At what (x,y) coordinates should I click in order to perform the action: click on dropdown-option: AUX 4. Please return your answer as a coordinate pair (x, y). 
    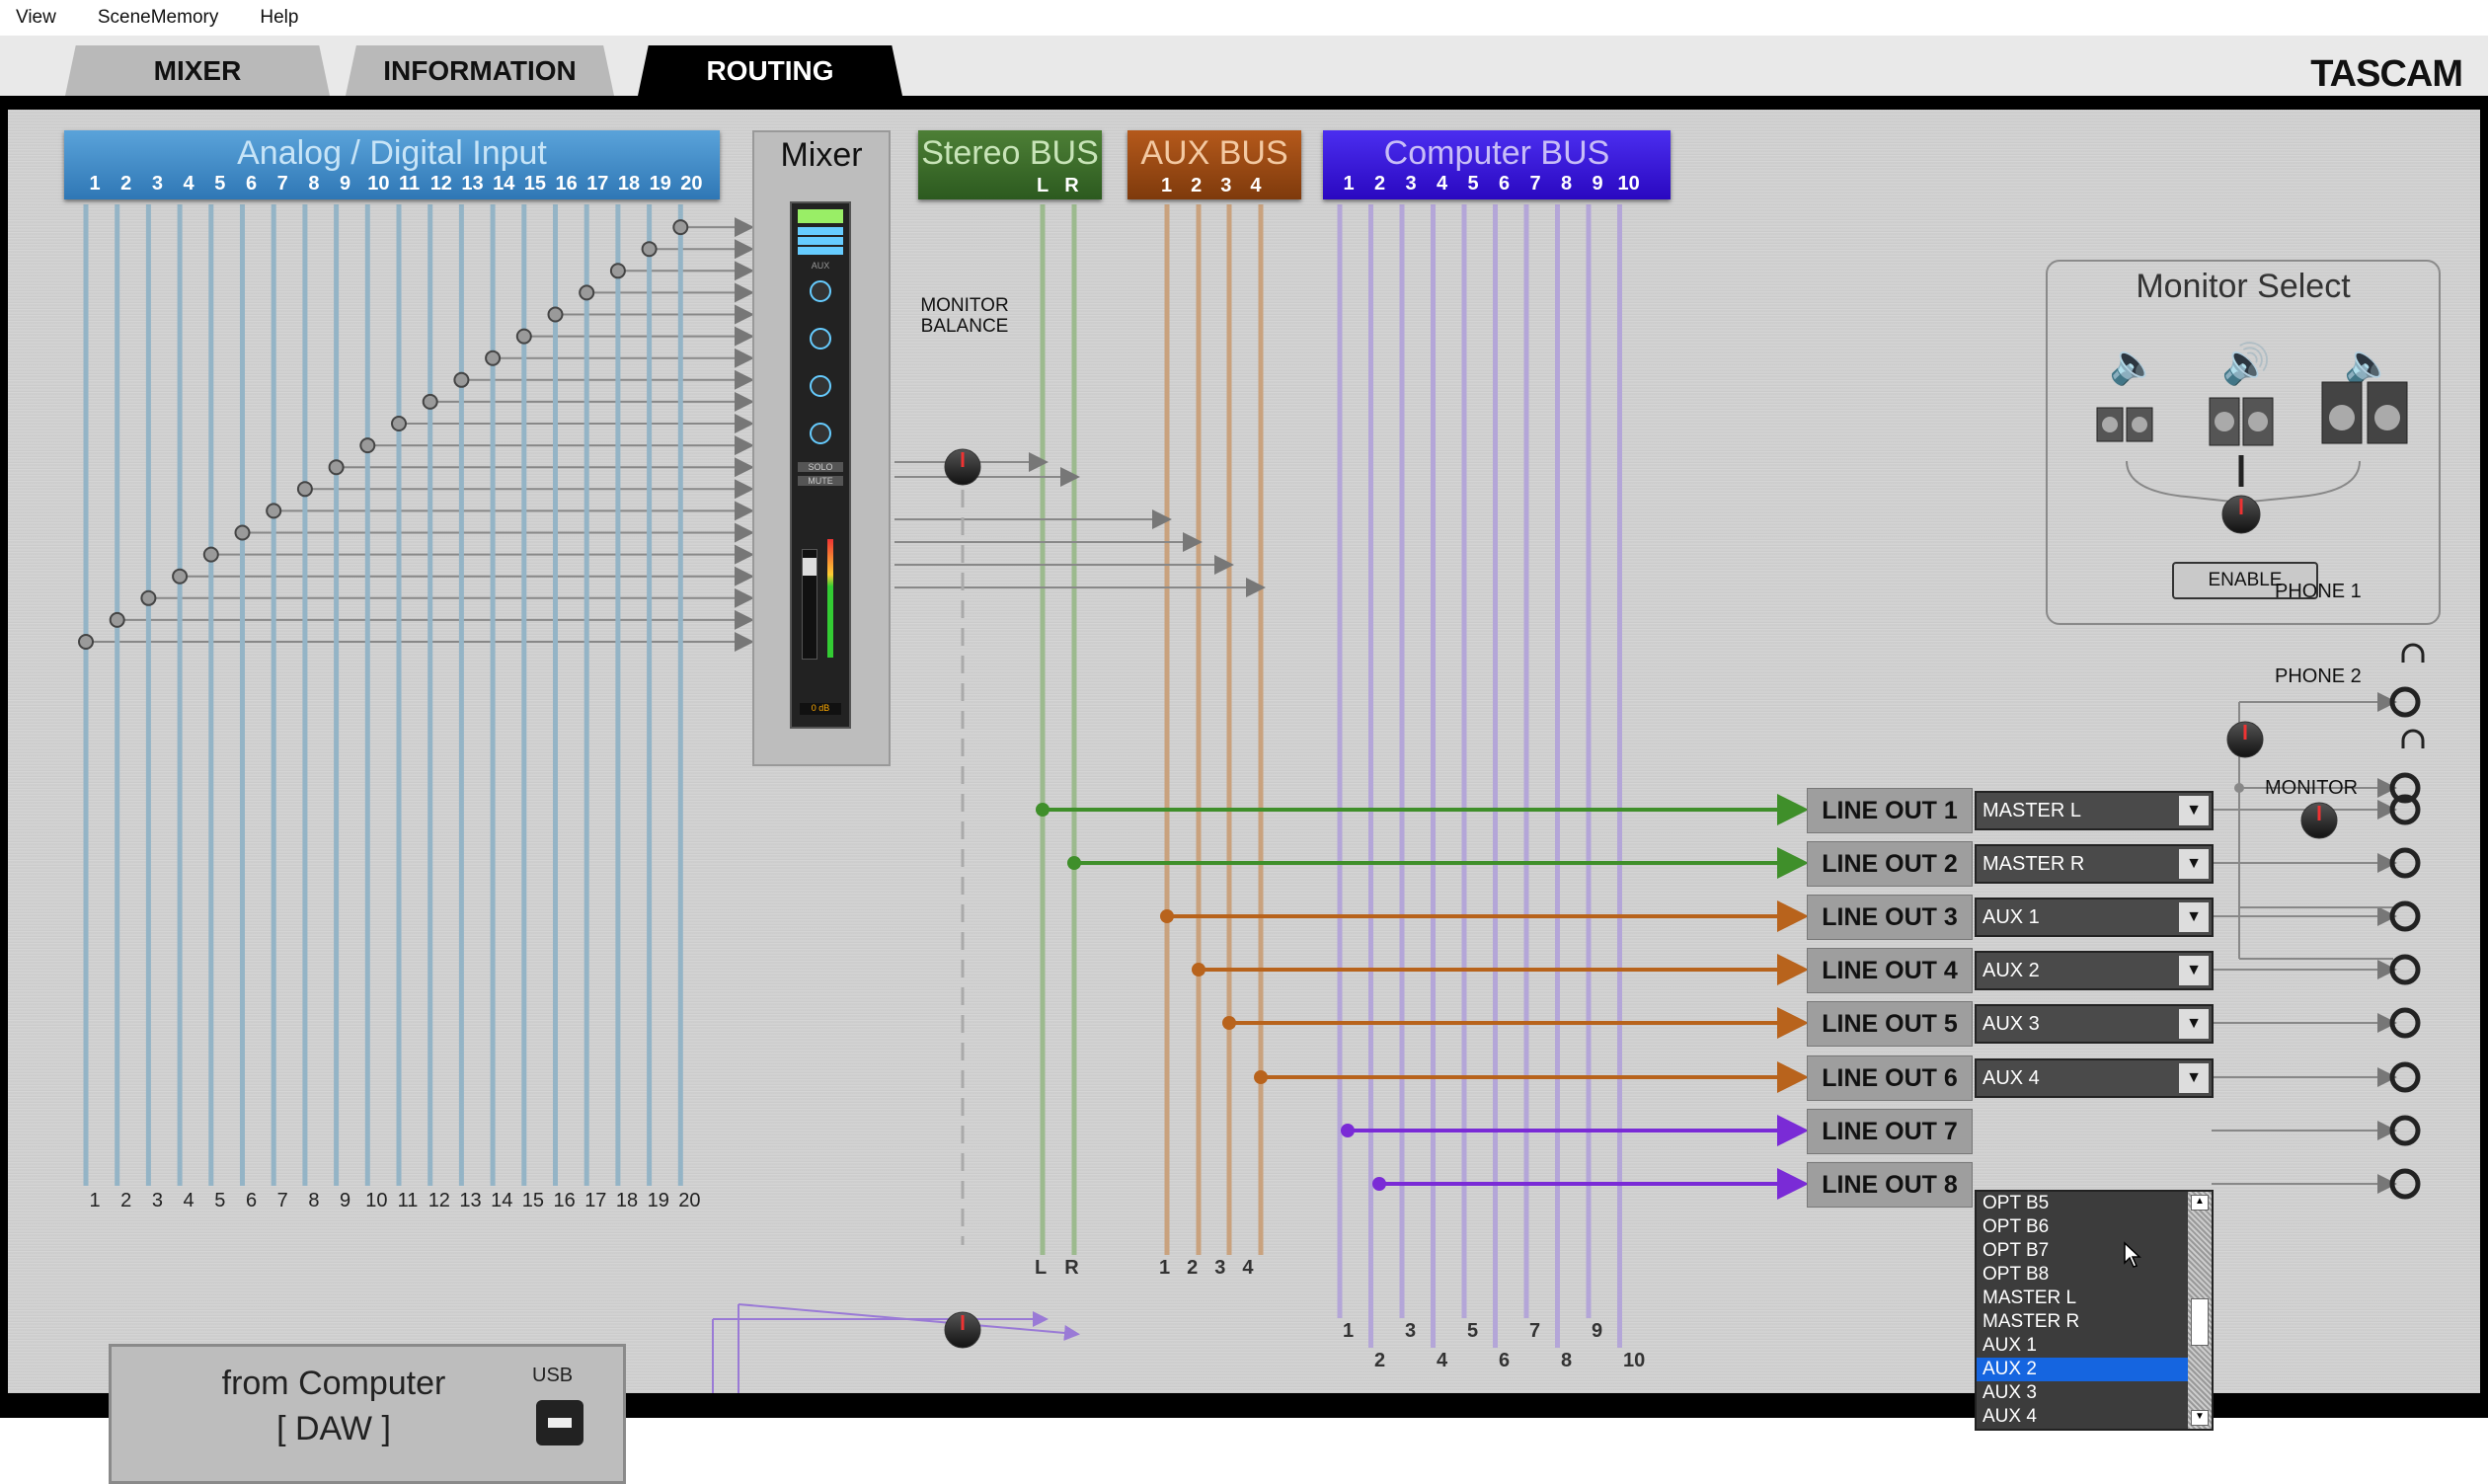
    Looking at the image, I should click on (2083, 1417).